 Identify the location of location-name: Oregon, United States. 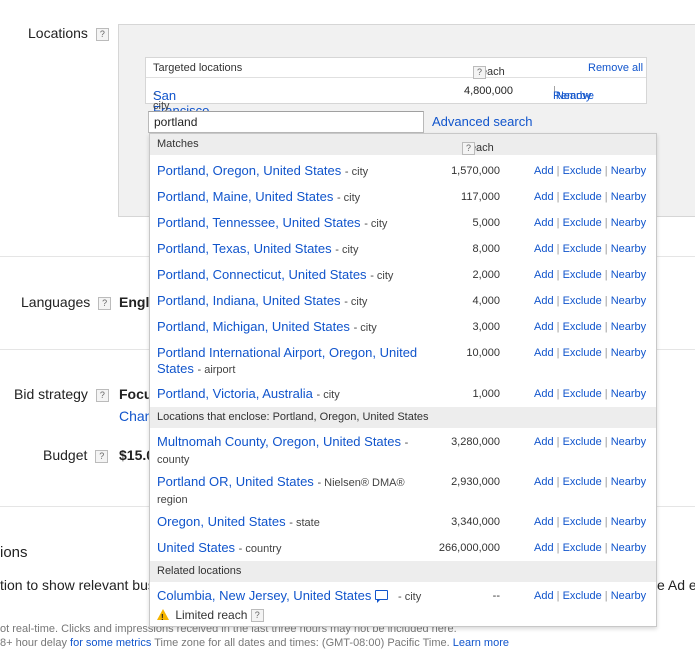
(221, 521).